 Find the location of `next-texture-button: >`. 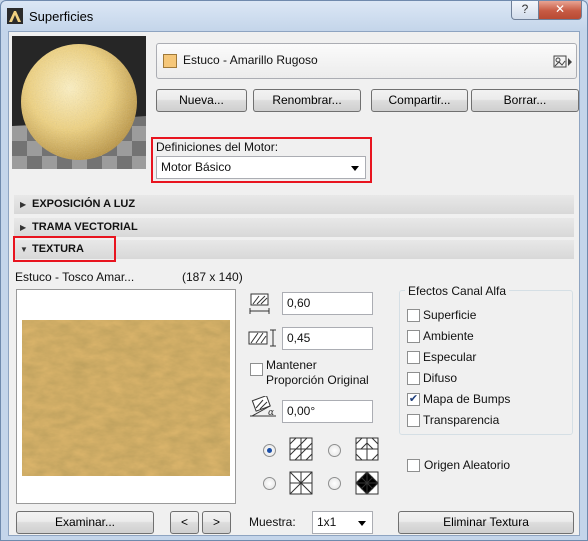

next-texture-button: > is located at coordinates (216, 522).